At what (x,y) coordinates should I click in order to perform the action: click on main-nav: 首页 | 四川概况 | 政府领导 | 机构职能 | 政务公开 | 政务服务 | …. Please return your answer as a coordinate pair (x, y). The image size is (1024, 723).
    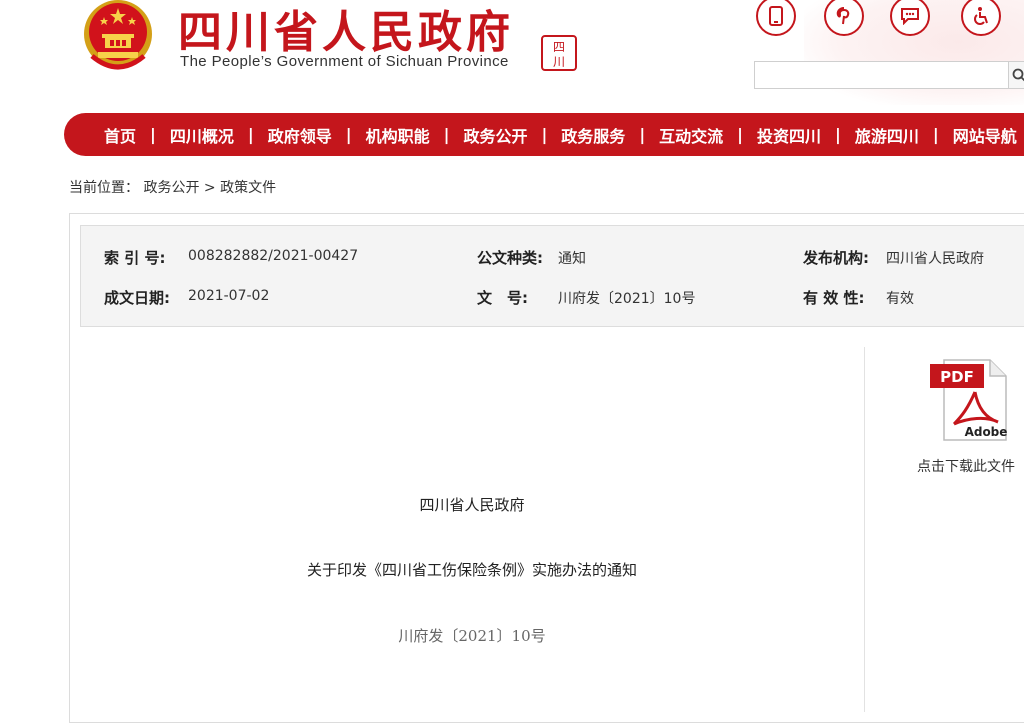
    Looking at the image, I should click on (544, 134).